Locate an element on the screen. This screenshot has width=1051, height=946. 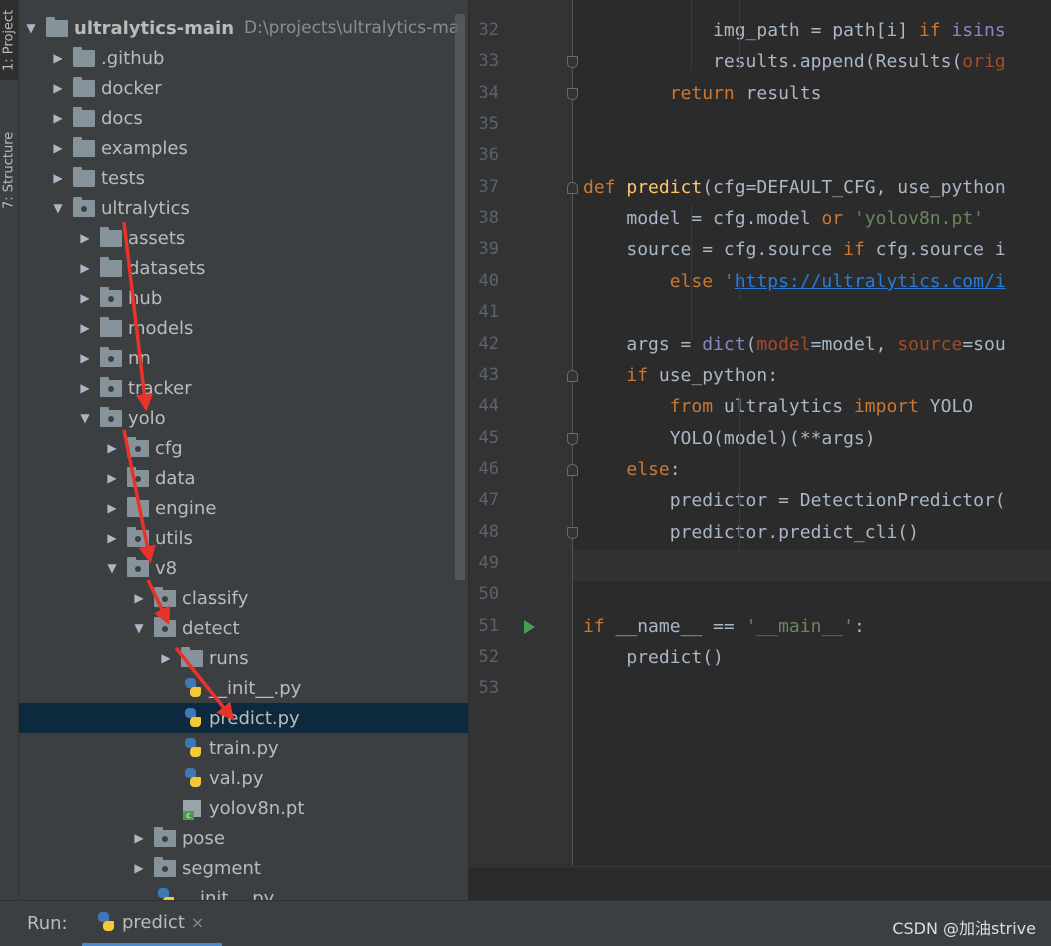
tree-folder-item: ▶ runs is located at coordinates (243, 658).